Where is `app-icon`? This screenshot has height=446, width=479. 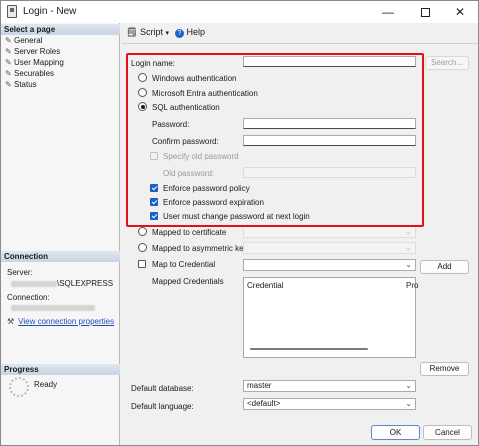 app-icon is located at coordinates (12, 11).